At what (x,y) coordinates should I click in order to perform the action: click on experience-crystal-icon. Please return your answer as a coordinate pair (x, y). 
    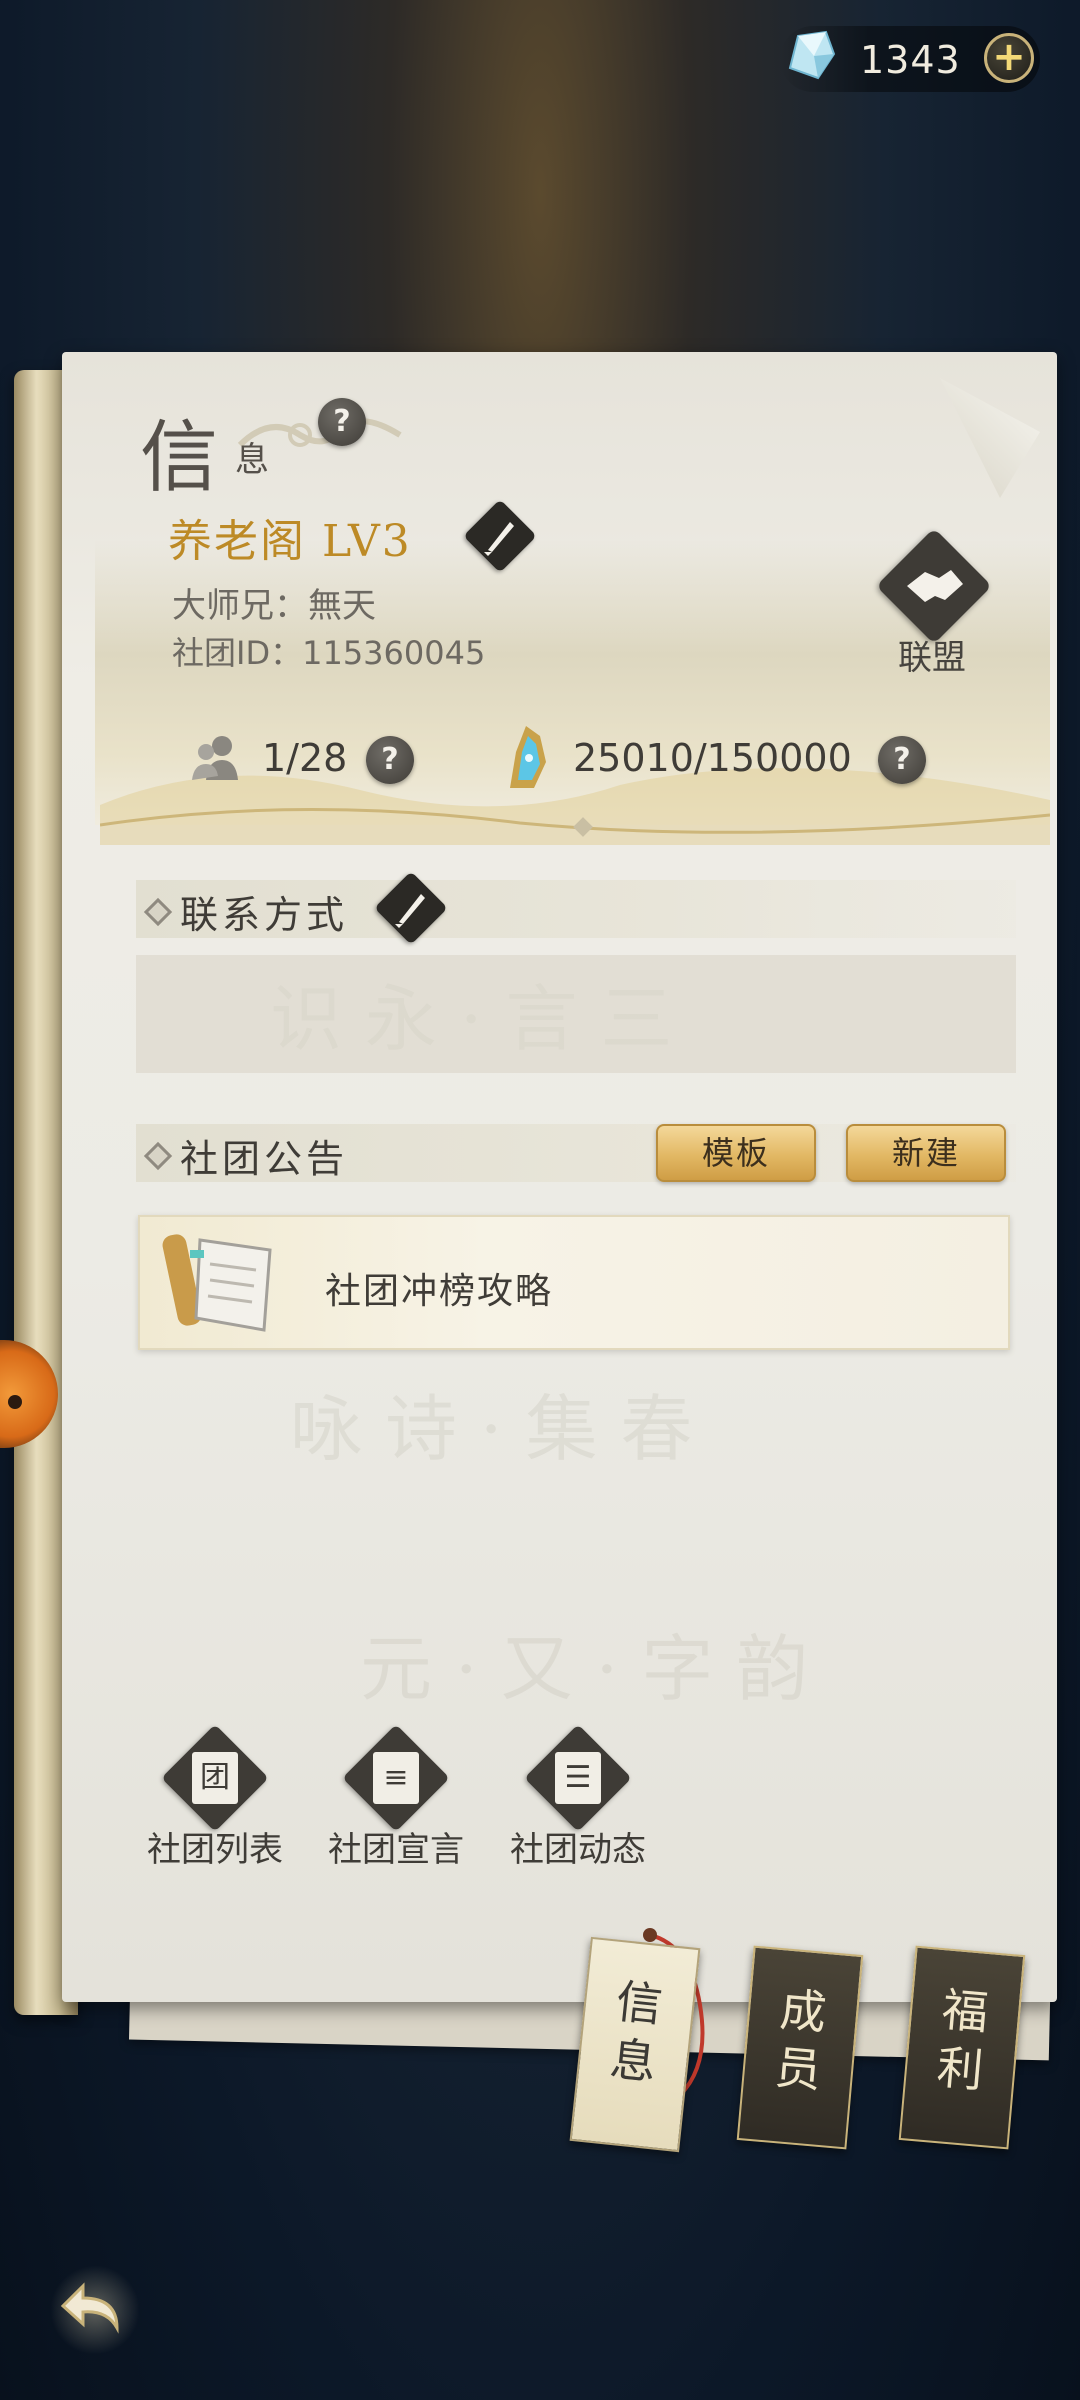
    Looking at the image, I should click on (528, 757).